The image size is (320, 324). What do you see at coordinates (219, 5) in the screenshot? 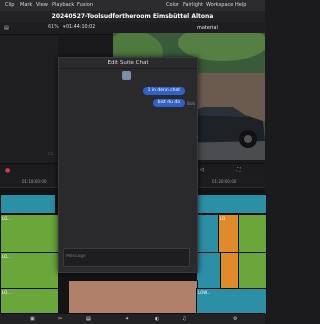
I see `menu-item-workspace: Workspace` at bounding box center [219, 5].